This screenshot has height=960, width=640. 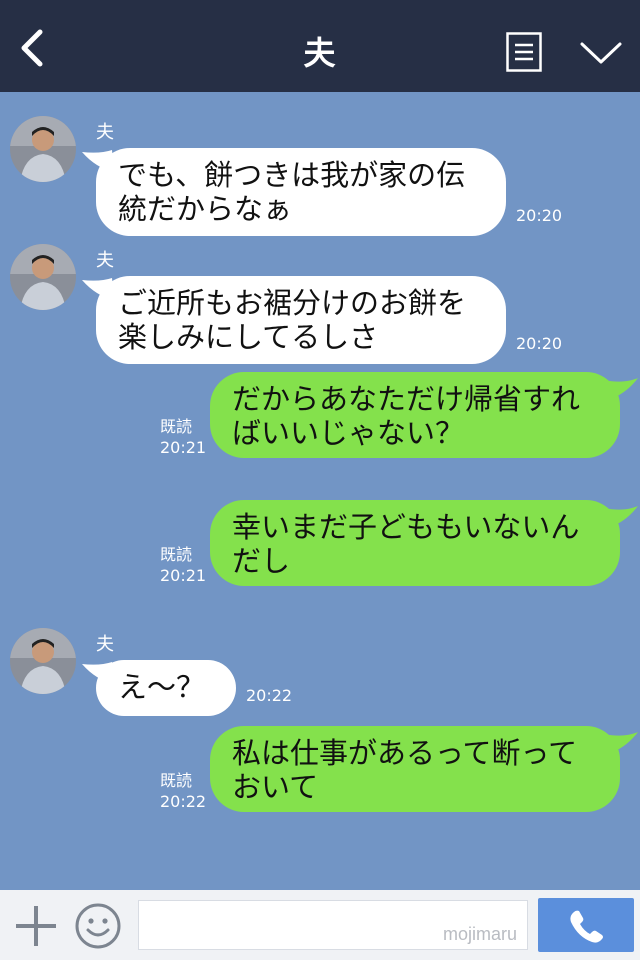 I want to click on message-line: 統だからなぁ, so click(x=205, y=209).